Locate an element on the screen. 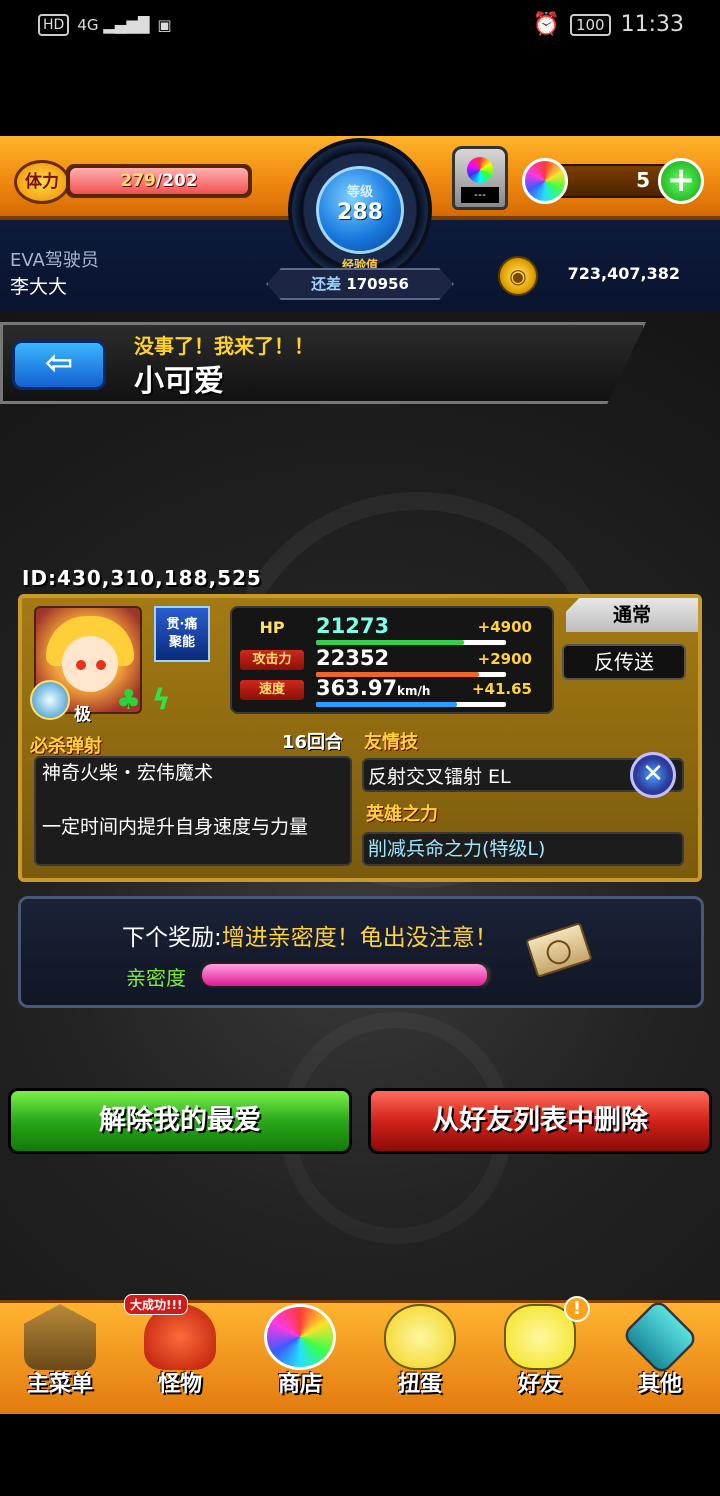 This screenshot has height=1496, width=720. stat-value: 22352 is located at coordinates (353, 658).